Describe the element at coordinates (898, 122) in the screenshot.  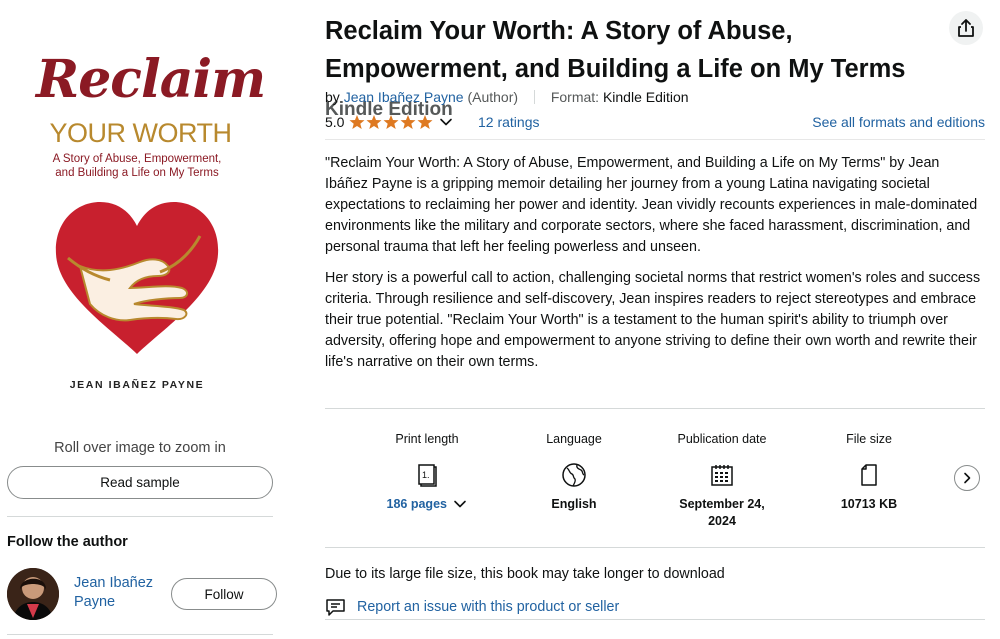
I see `all-formats-link: See all formats and editions` at that location.